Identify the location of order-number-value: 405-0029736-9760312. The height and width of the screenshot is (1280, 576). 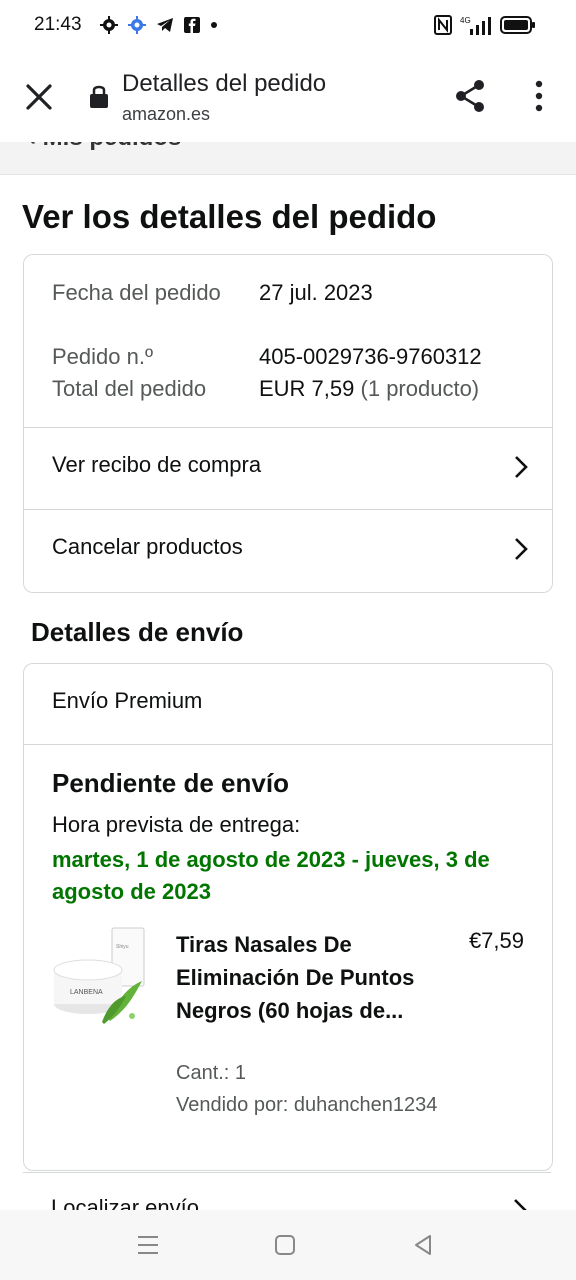
(370, 356).